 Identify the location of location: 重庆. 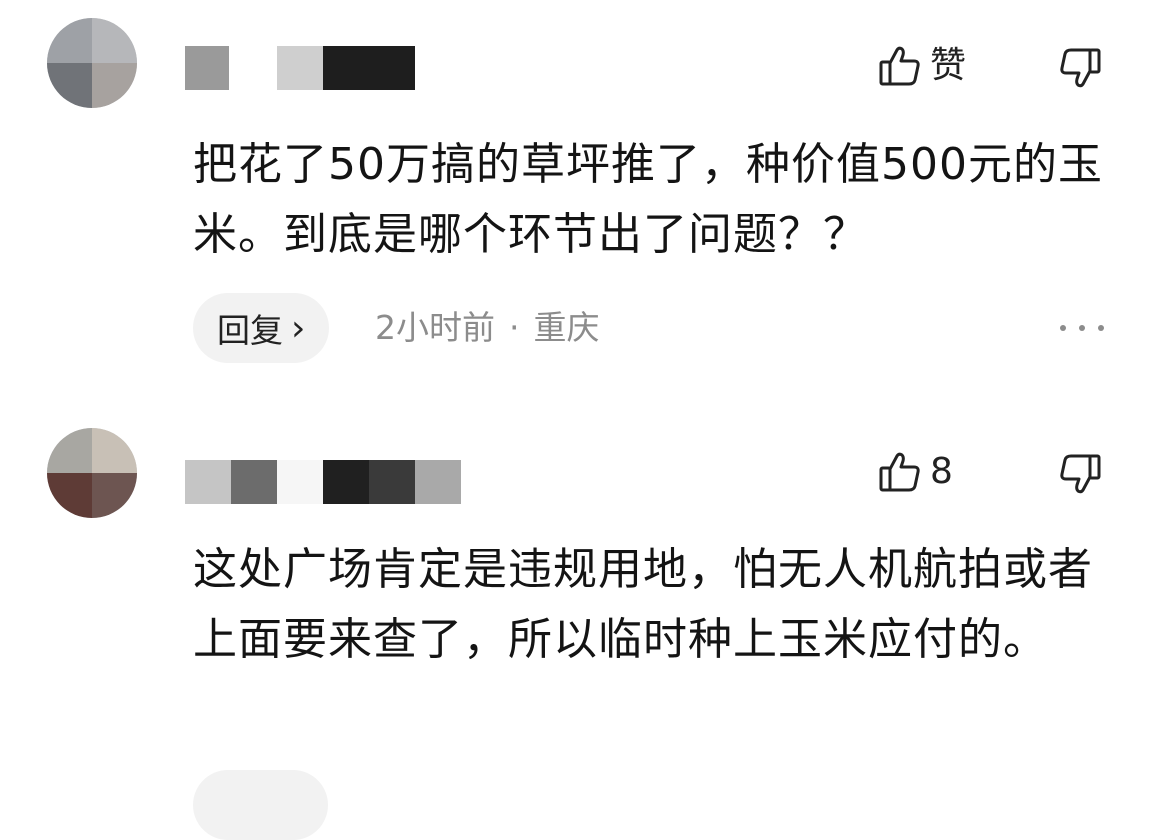
(566, 327).